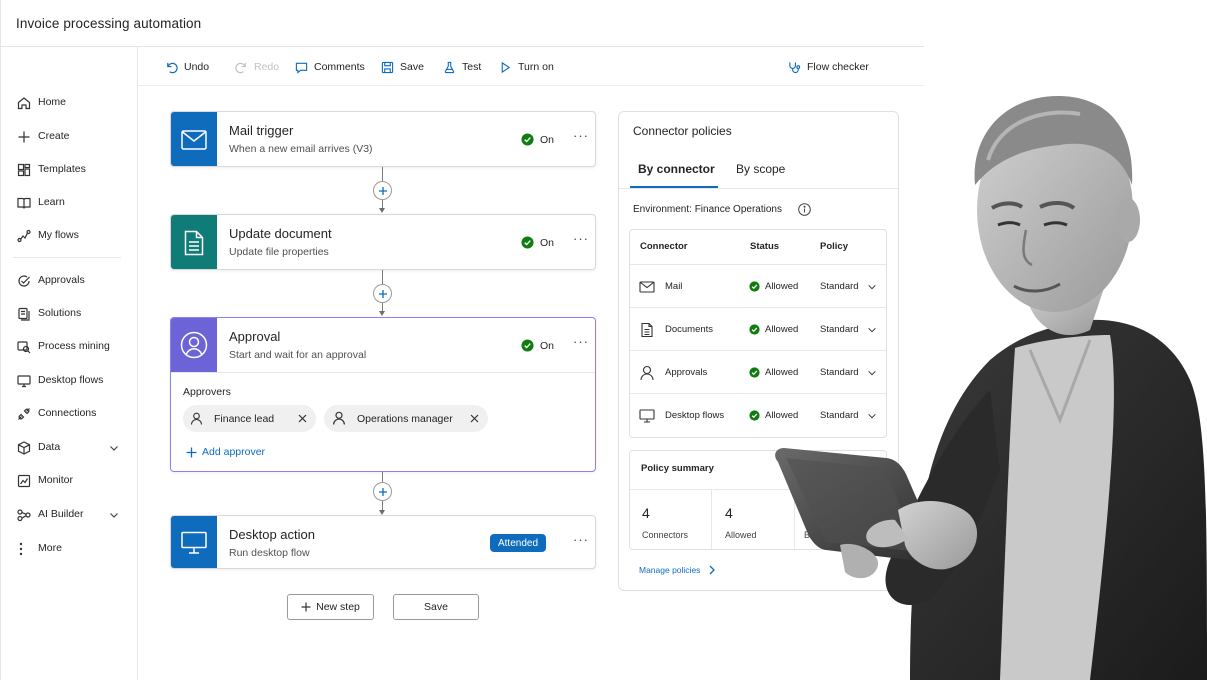 This screenshot has width=1207, height=680. Describe the element at coordinates (109, 23) in the screenshot. I see `page-title: Invoice processing automation` at that location.